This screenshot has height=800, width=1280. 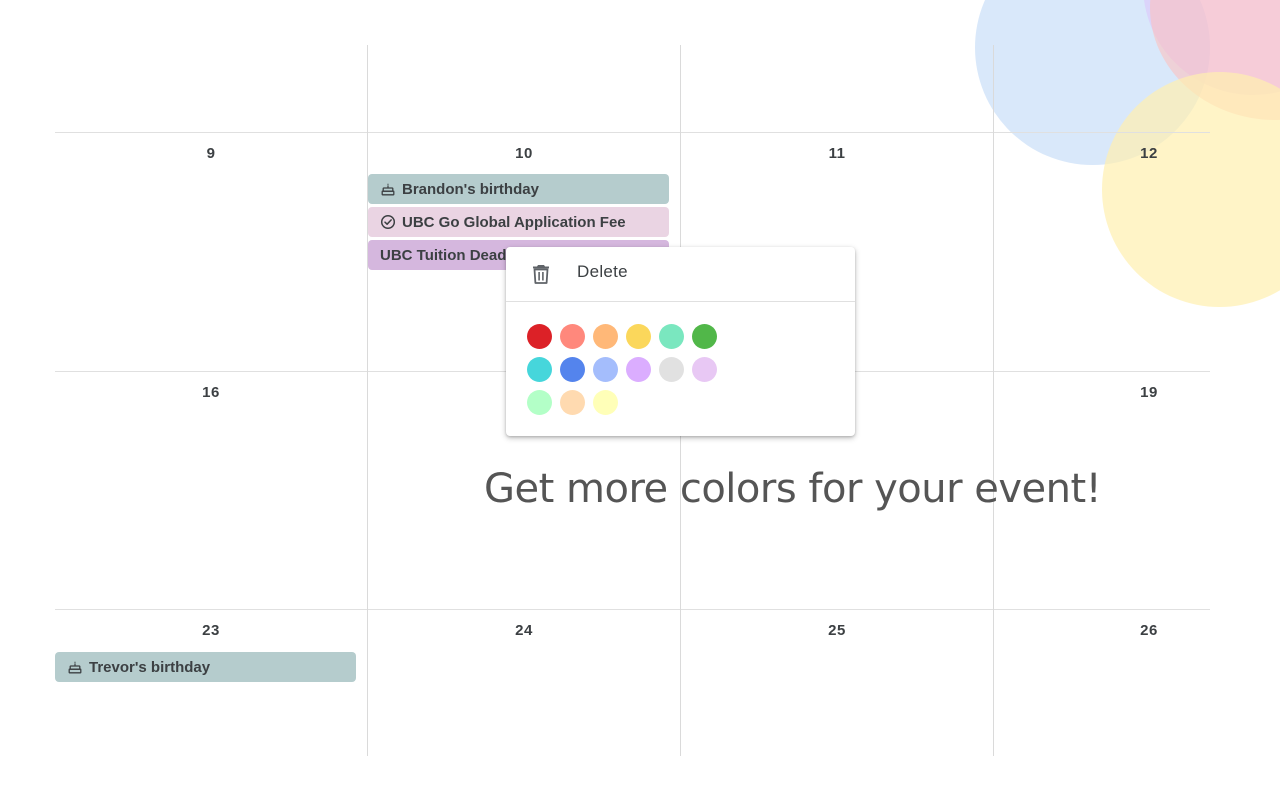 I want to click on event-chip-brandons-birthday: Brandon's birthday, so click(x=518, y=189).